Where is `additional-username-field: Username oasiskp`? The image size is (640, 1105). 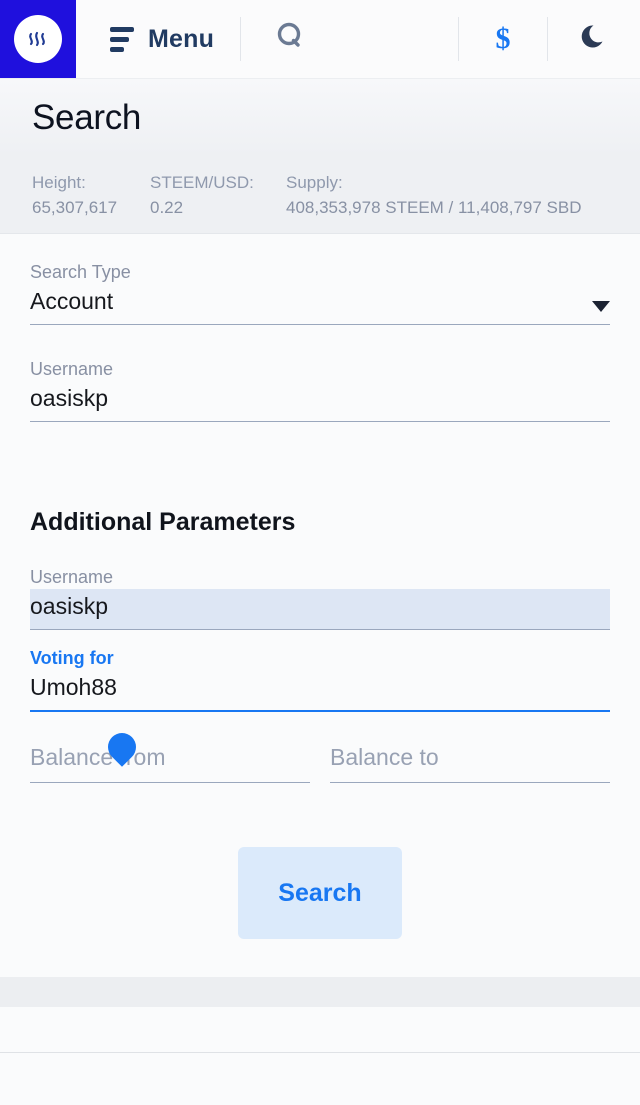 additional-username-field: Username oasiskp is located at coordinates (320, 586).